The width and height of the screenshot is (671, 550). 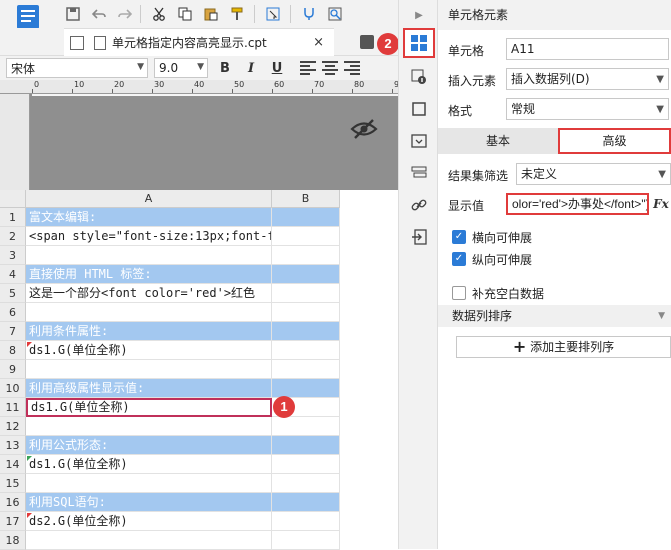 What do you see at coordinates (149, 369) in the screenshot?
I see `cell-a9` at bounding box center [149, 369].